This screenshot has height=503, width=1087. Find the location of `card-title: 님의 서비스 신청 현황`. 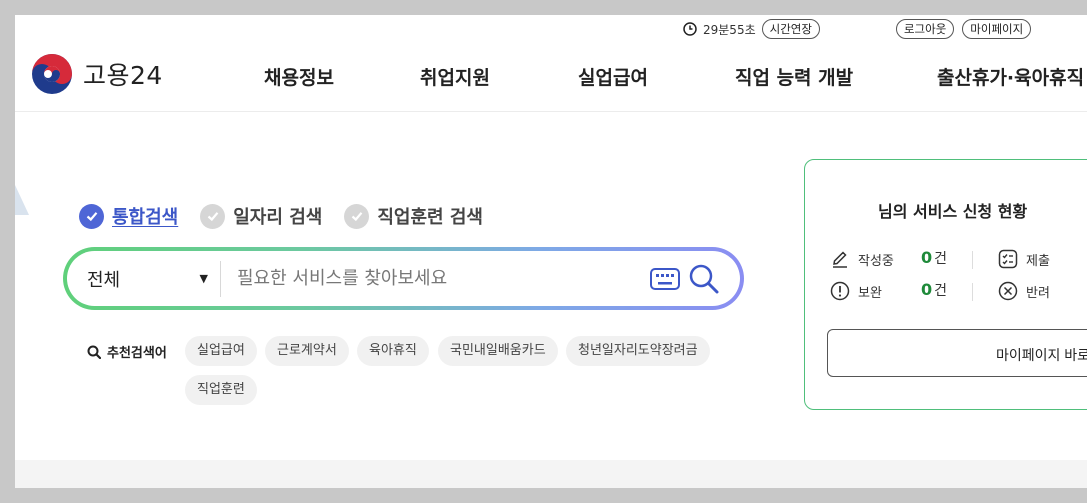

card-title: 님의 서비스 신청 현황 is located at coordinates (953, 211).